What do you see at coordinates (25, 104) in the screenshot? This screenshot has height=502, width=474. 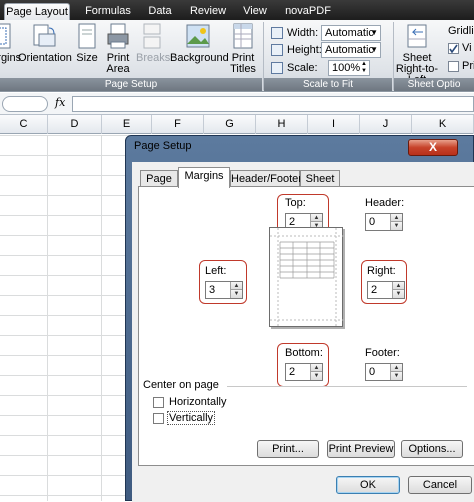 I see `name-box` at bounding box center [25, 104].